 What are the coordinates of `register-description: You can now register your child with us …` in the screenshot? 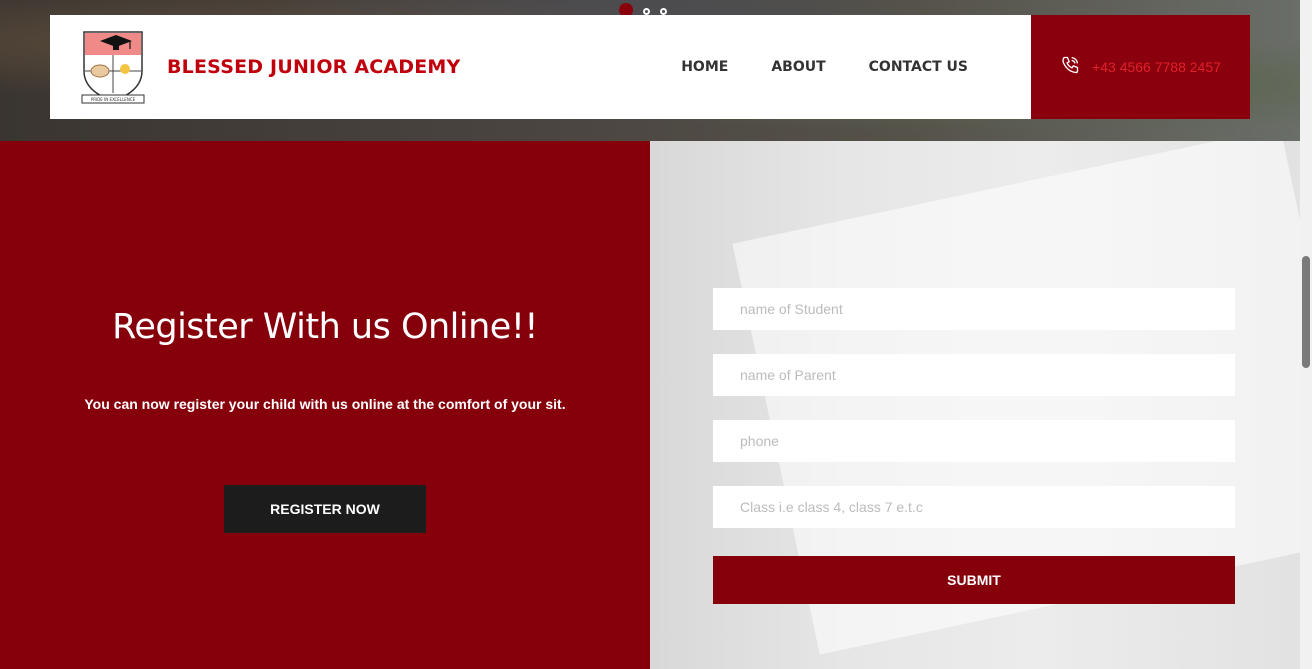 It's located at (325, 404).